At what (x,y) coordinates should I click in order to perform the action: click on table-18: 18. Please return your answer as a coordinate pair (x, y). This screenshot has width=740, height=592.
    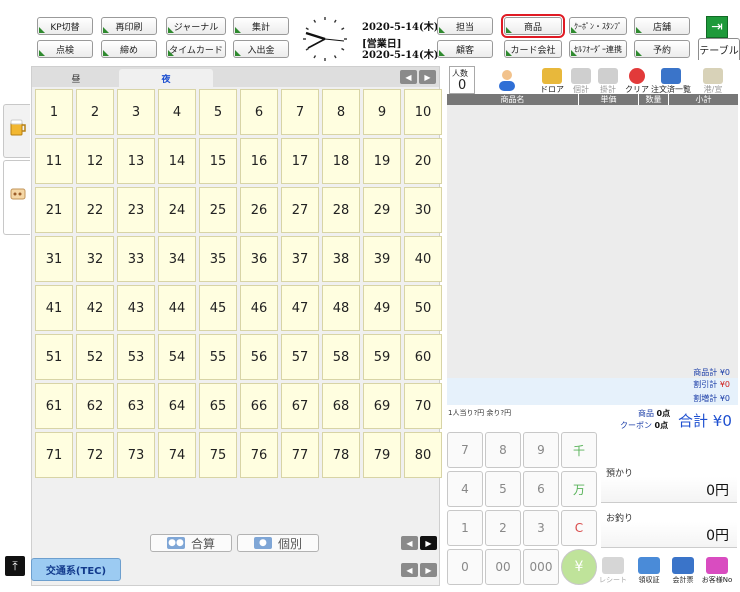
    Looking at the image, I should click on (341, 161).